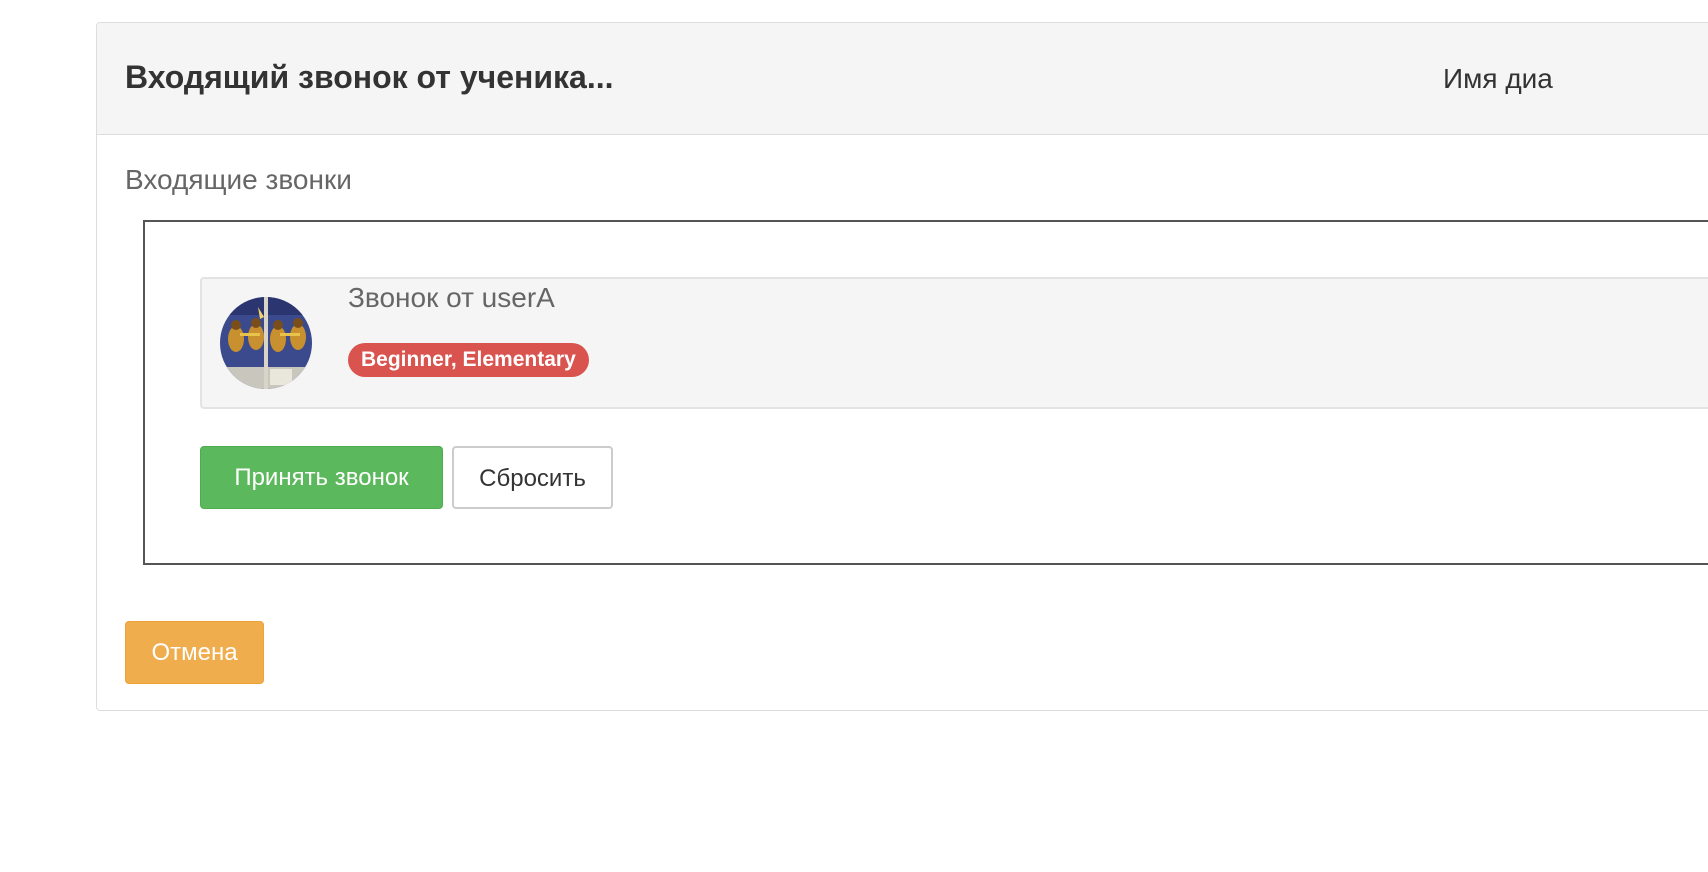 This screenshot has width=1708, height=872. What do you see at coordinates (468, 360) in the screenshot?
I see `level-badge: Beginner, Elementary` at bounding box center [468, 360].